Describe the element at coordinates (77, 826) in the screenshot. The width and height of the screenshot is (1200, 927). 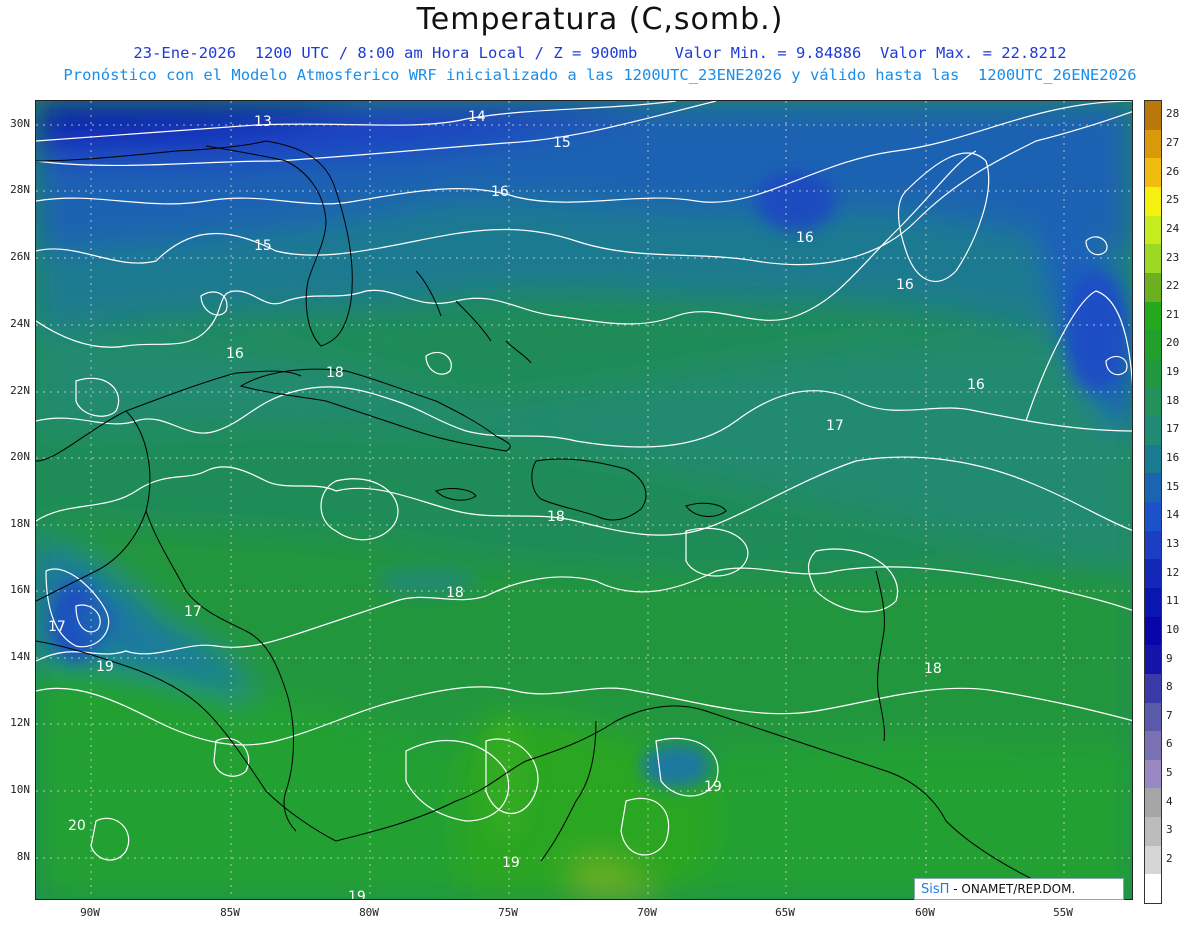
I see `contour-label: 20` at that location.